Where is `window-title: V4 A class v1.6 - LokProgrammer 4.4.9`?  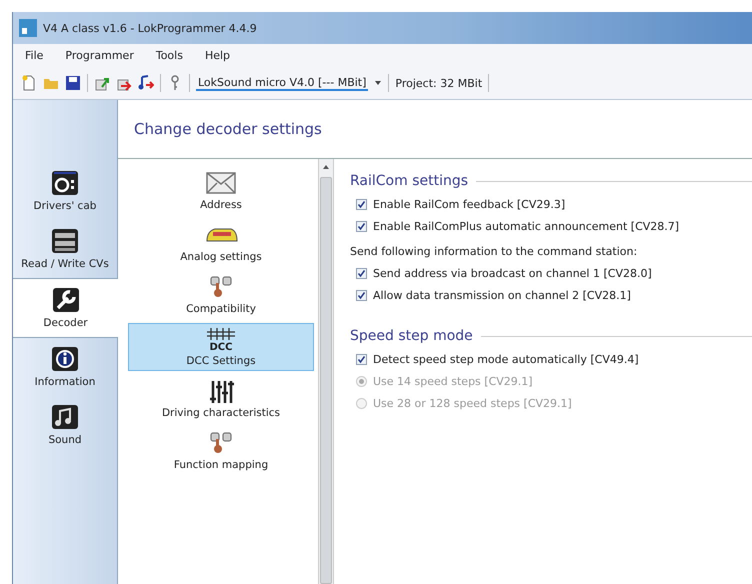 window-title: V4 A class v1.6 - LokProgrammer 4.4.9 is located at coordinates (150, 28).